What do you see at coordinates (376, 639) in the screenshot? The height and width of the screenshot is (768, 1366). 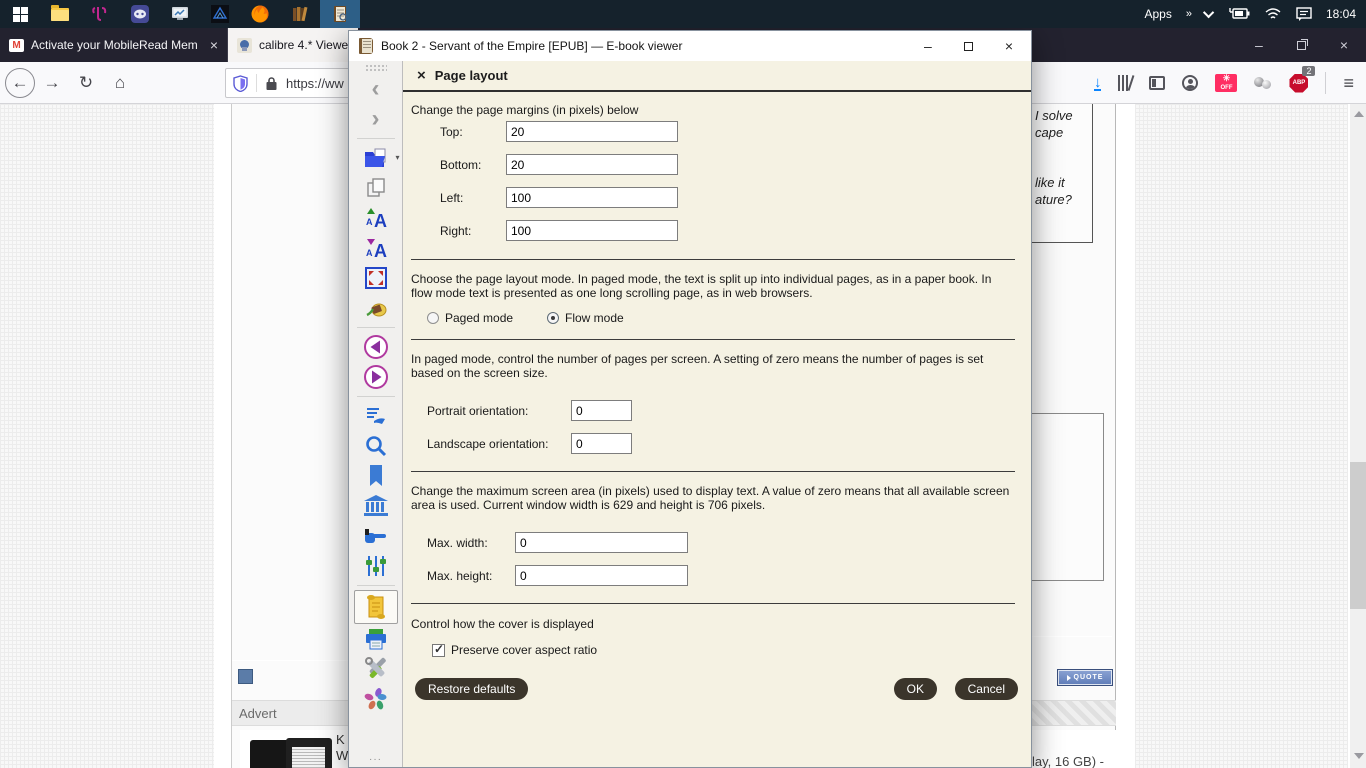 I see `print-button` at bounding box center [376, 639].